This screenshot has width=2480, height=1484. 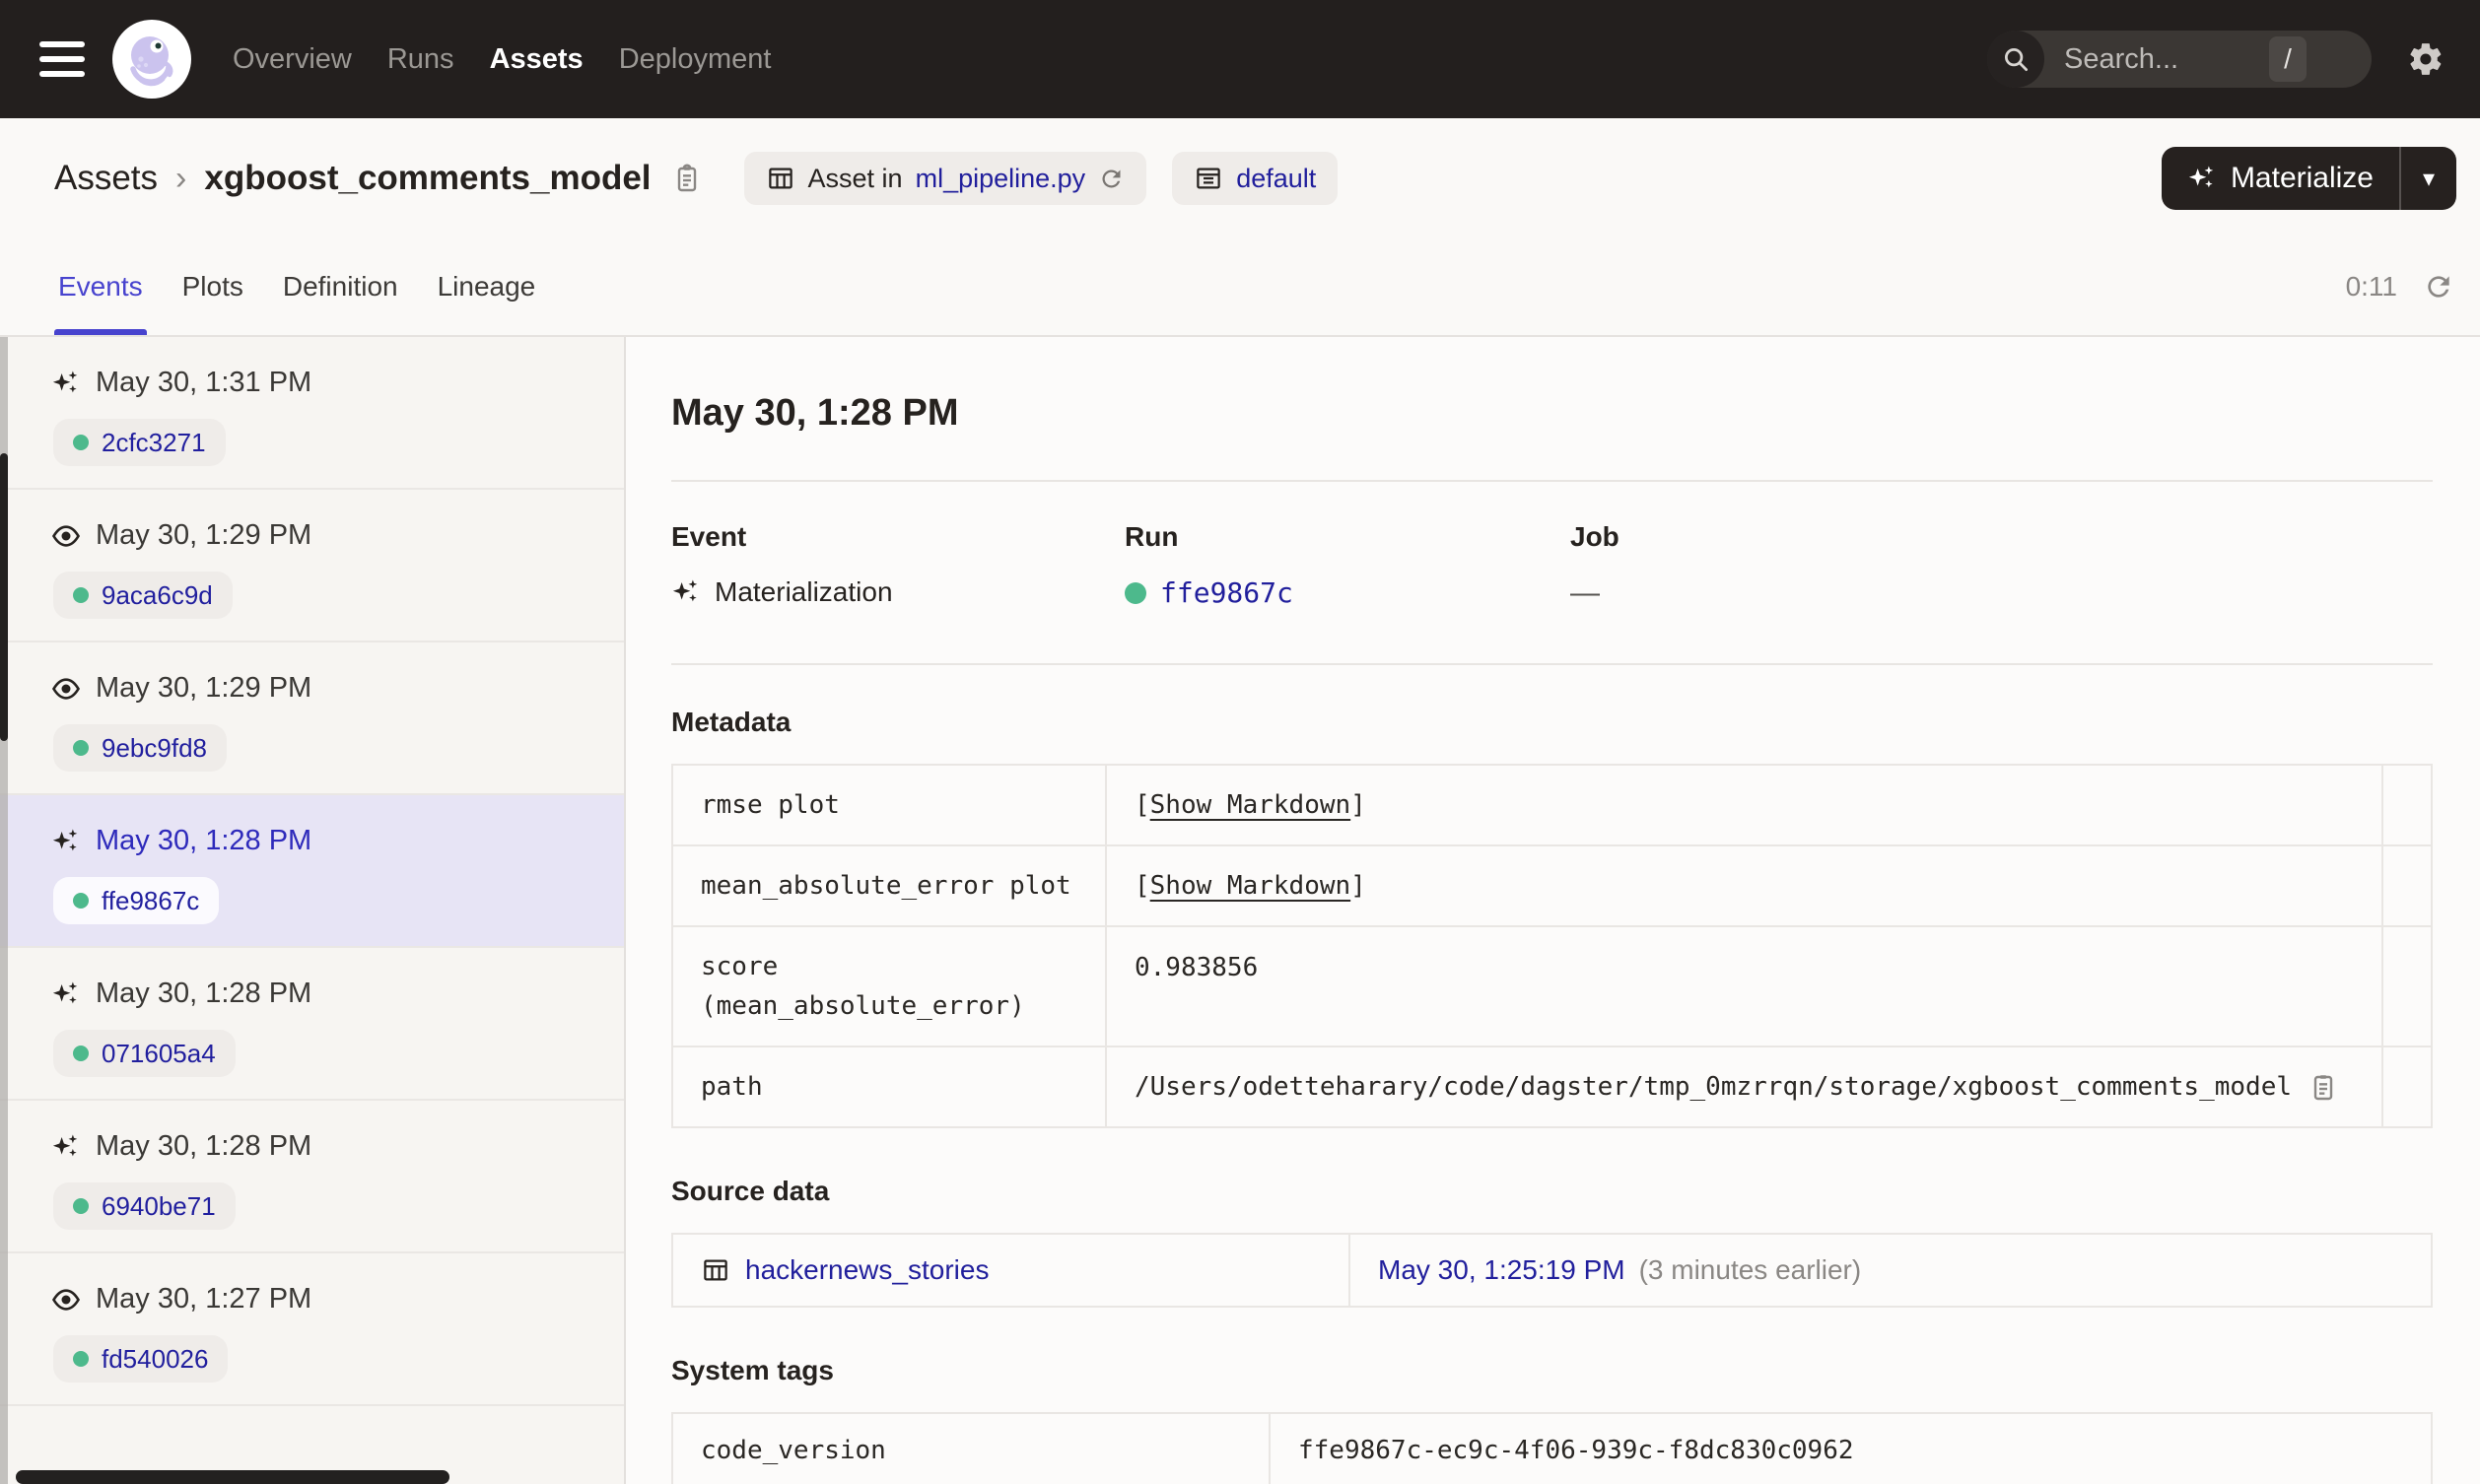 I want to click on run-id-link: 9ebc9fd8, so click(x=154, y=748).